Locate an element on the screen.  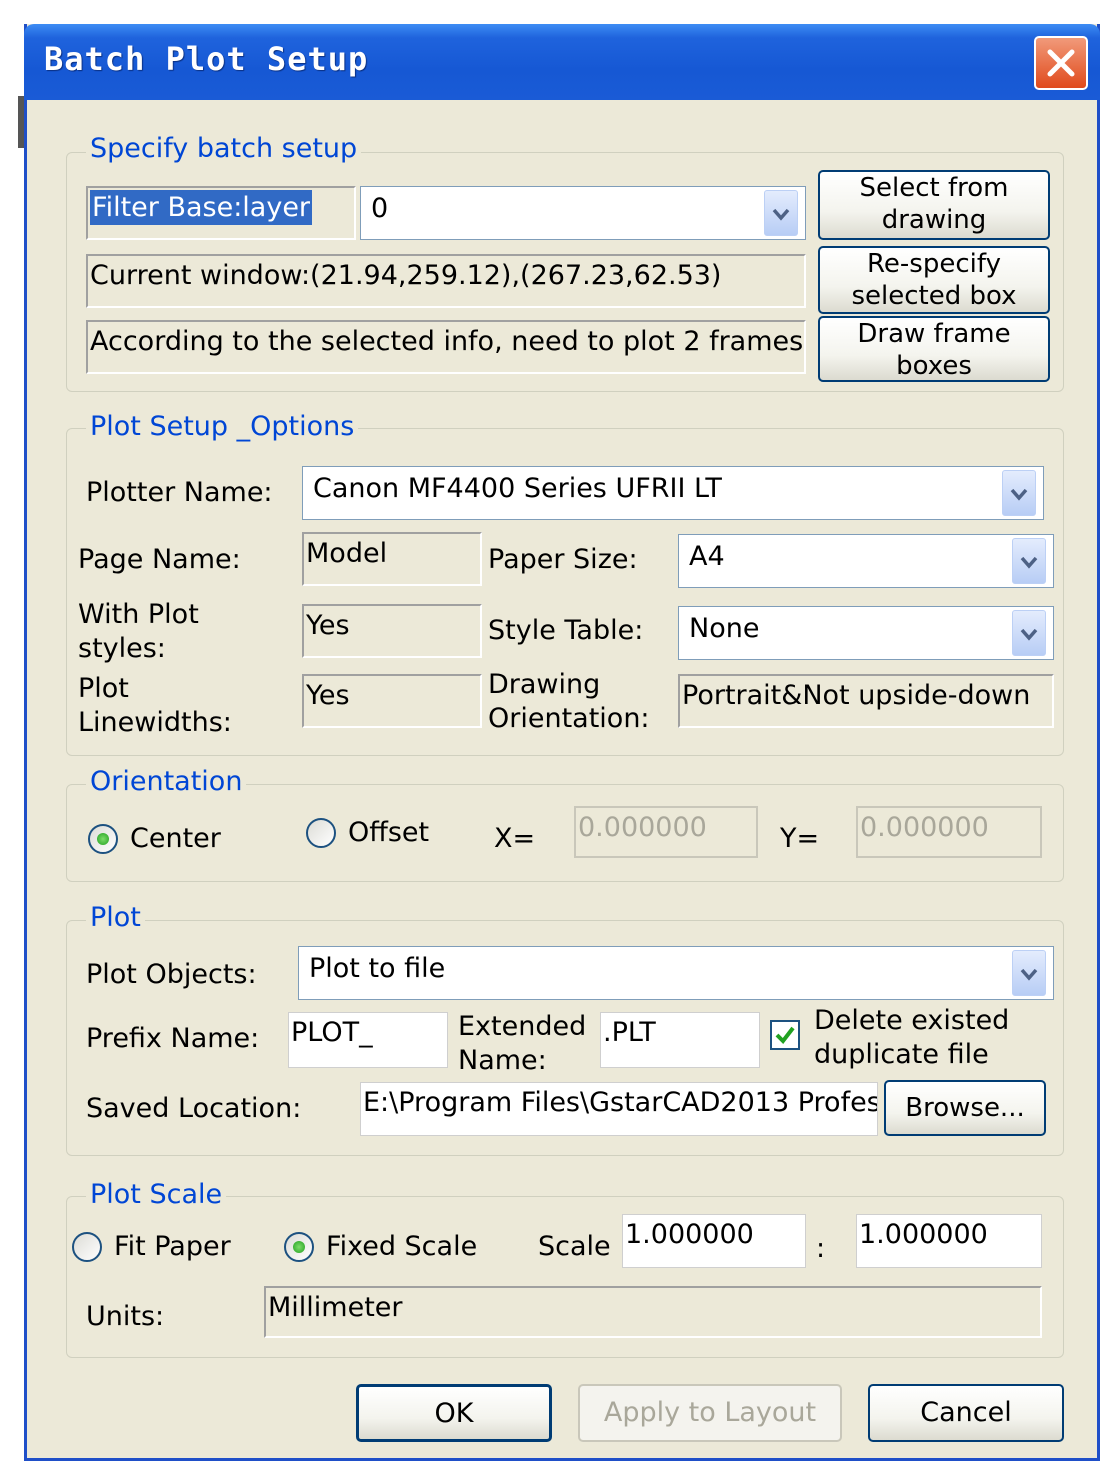
offset-label: Offset is located at coordinates (389, 832).